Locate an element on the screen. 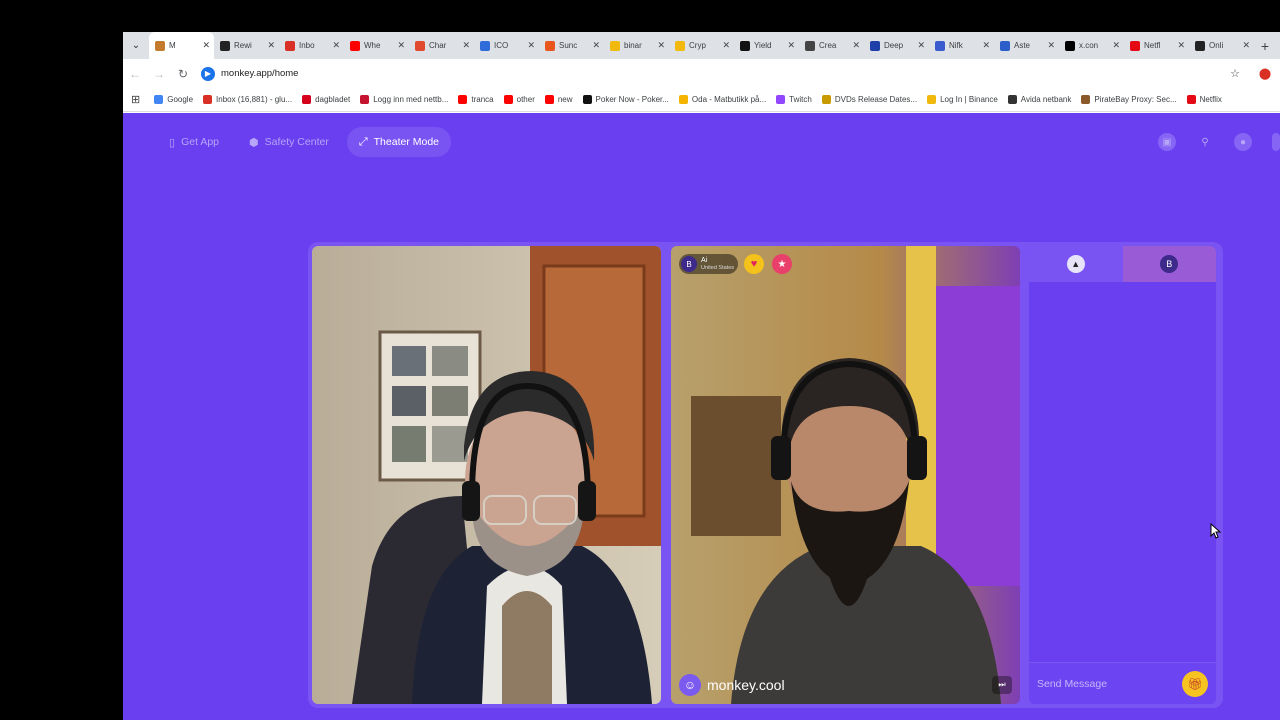  address-bar: ▶ monkey.app/home is located at coordinates (710, 74).